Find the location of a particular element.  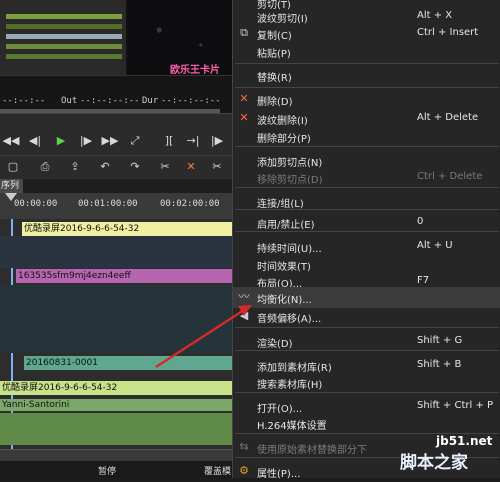

menu-item-h264-settings: H.264媒体设置 is located at coordinates (366, 423).